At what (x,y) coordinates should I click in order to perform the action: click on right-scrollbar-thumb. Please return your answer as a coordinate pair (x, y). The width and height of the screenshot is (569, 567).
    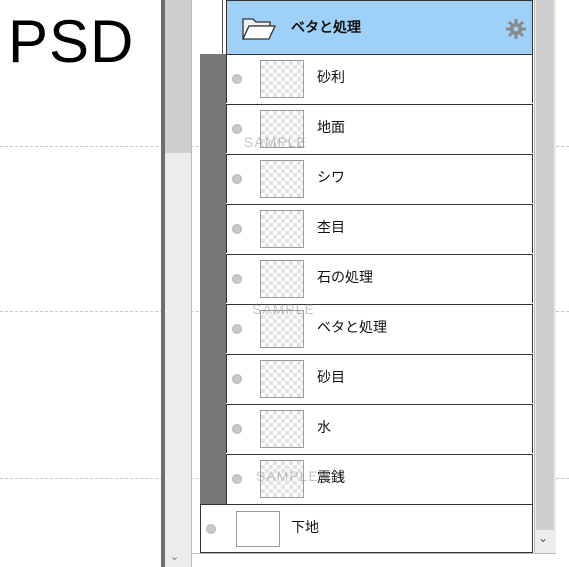
    Looking at the image, I should click on (545, 265).